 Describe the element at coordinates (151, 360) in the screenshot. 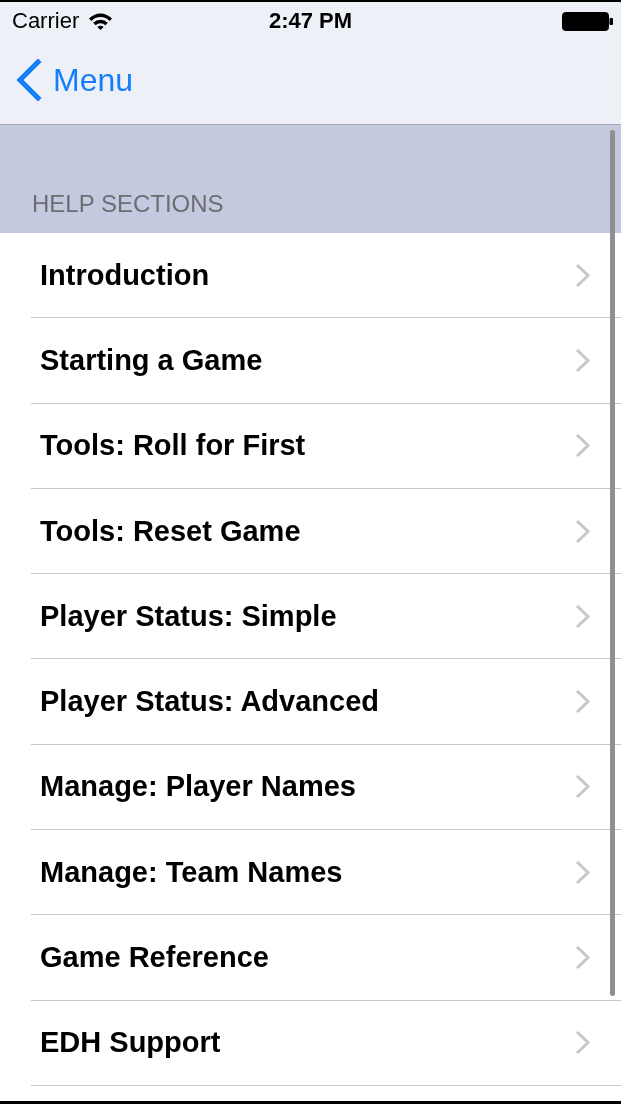

I see `row-title: Starting a Game` at that location.